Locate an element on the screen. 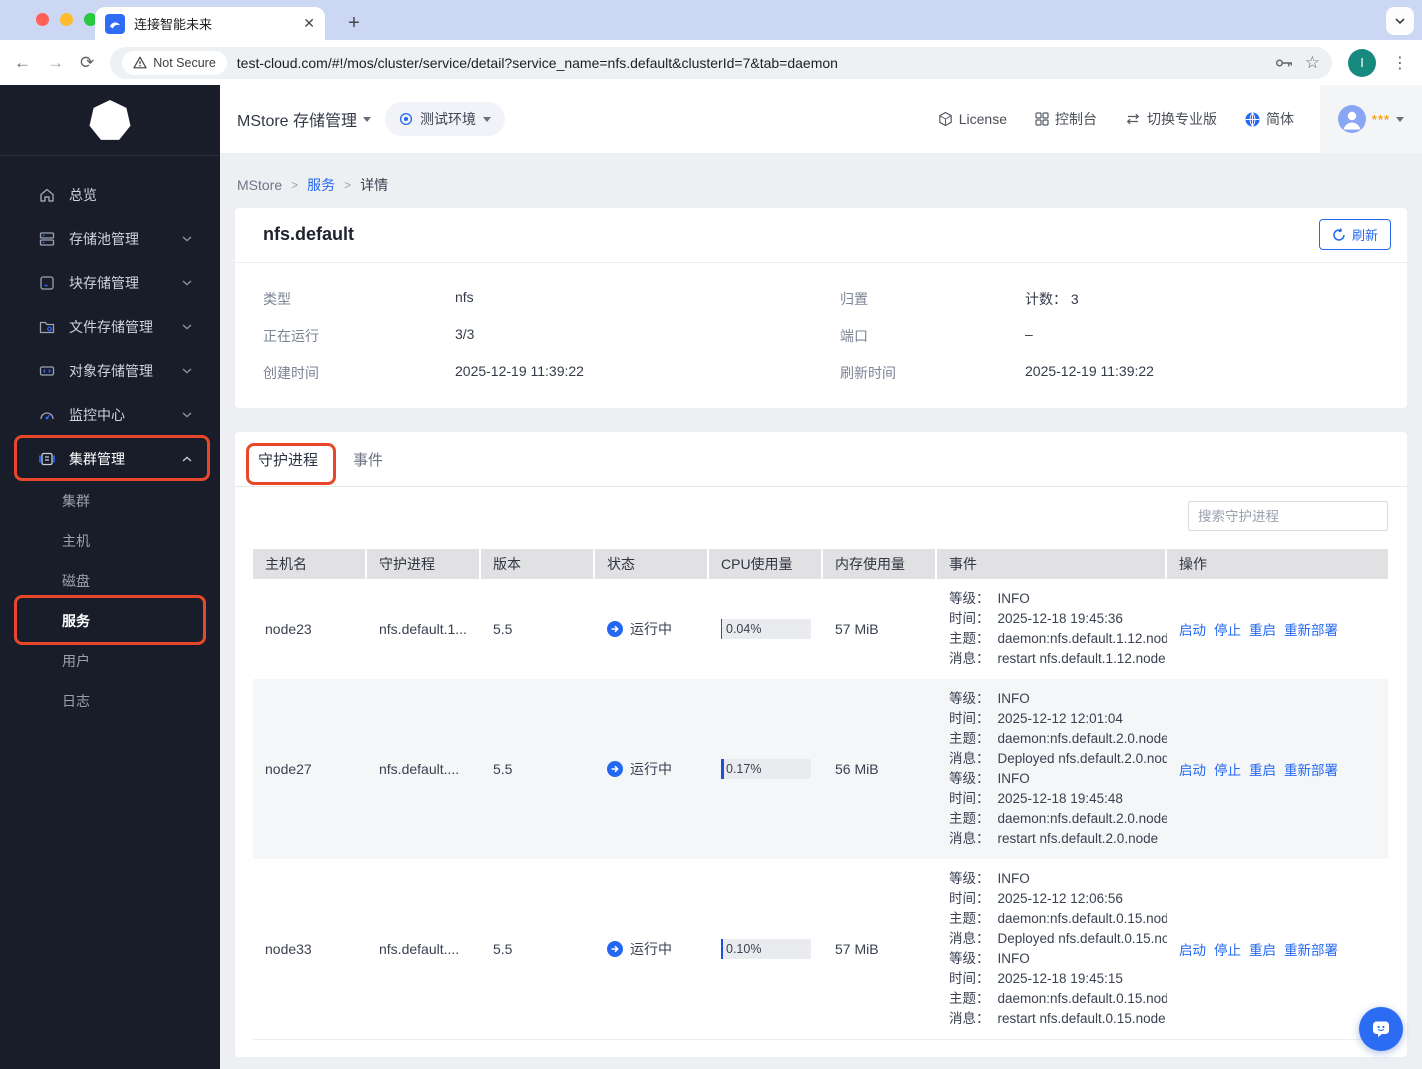 Image resolution: width=1422 pixels, height=1069 pixels. warning-icon is located at coordinates (140, 62).